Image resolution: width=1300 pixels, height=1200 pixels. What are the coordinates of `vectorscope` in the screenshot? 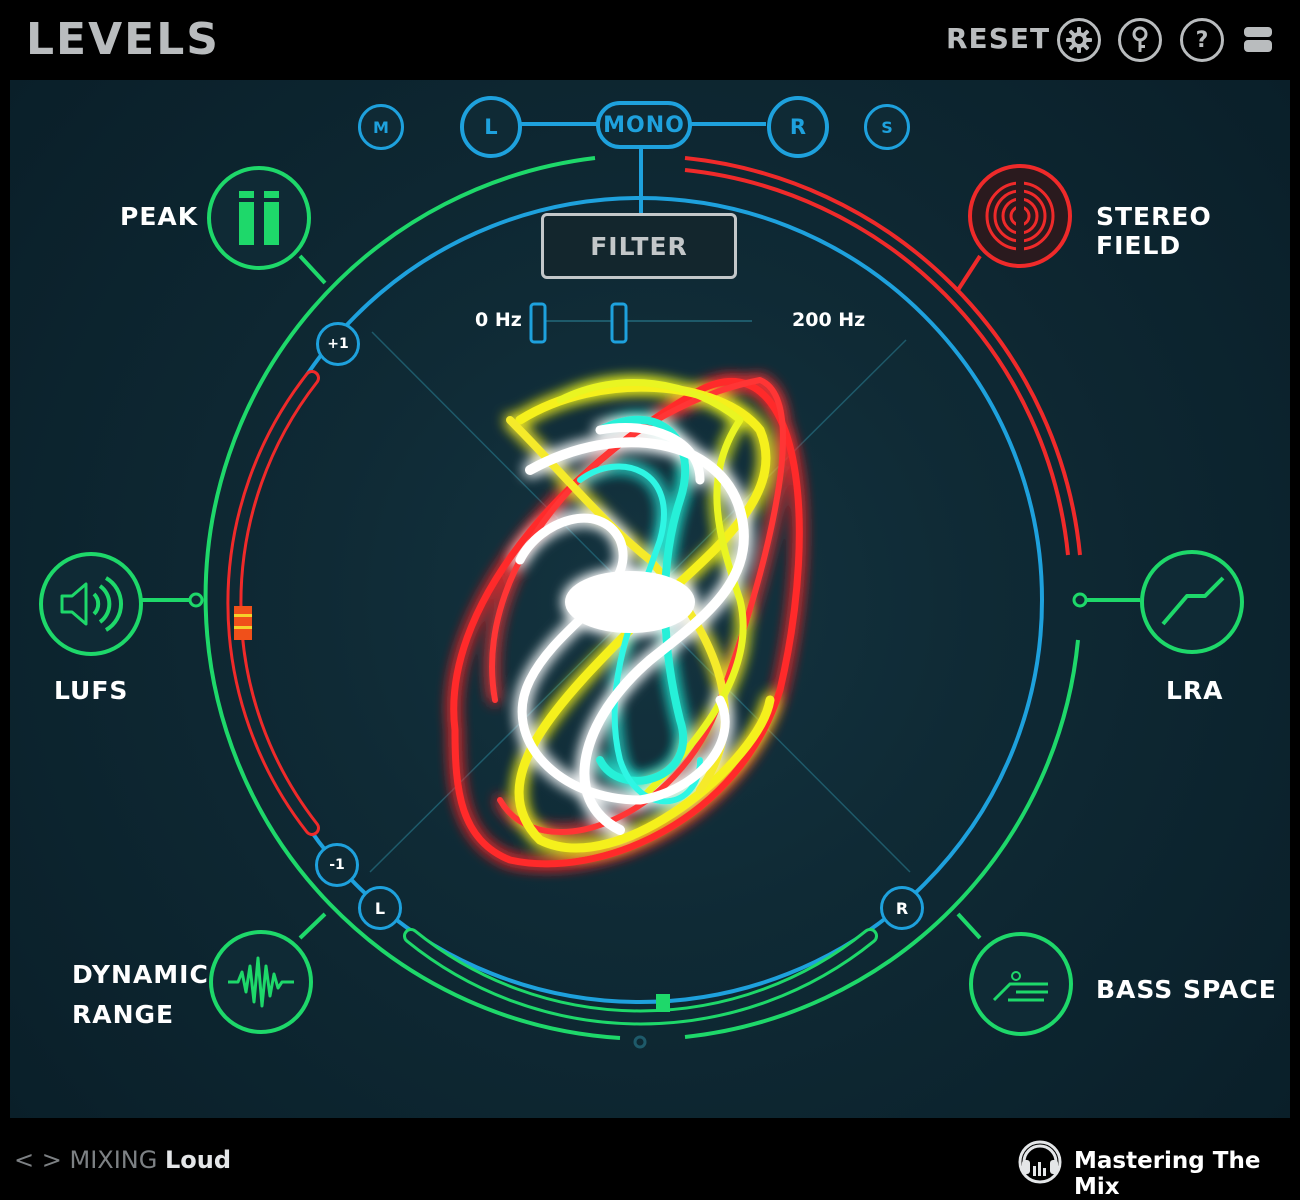 It's located at (626, 622).